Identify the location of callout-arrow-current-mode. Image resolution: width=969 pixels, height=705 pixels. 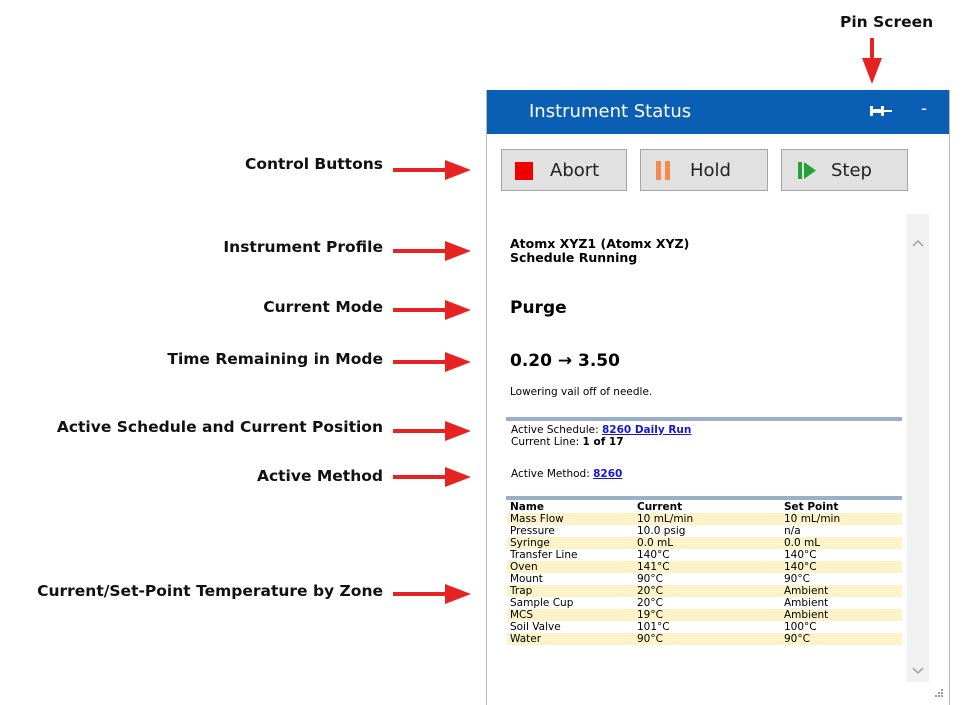
(432, 310).